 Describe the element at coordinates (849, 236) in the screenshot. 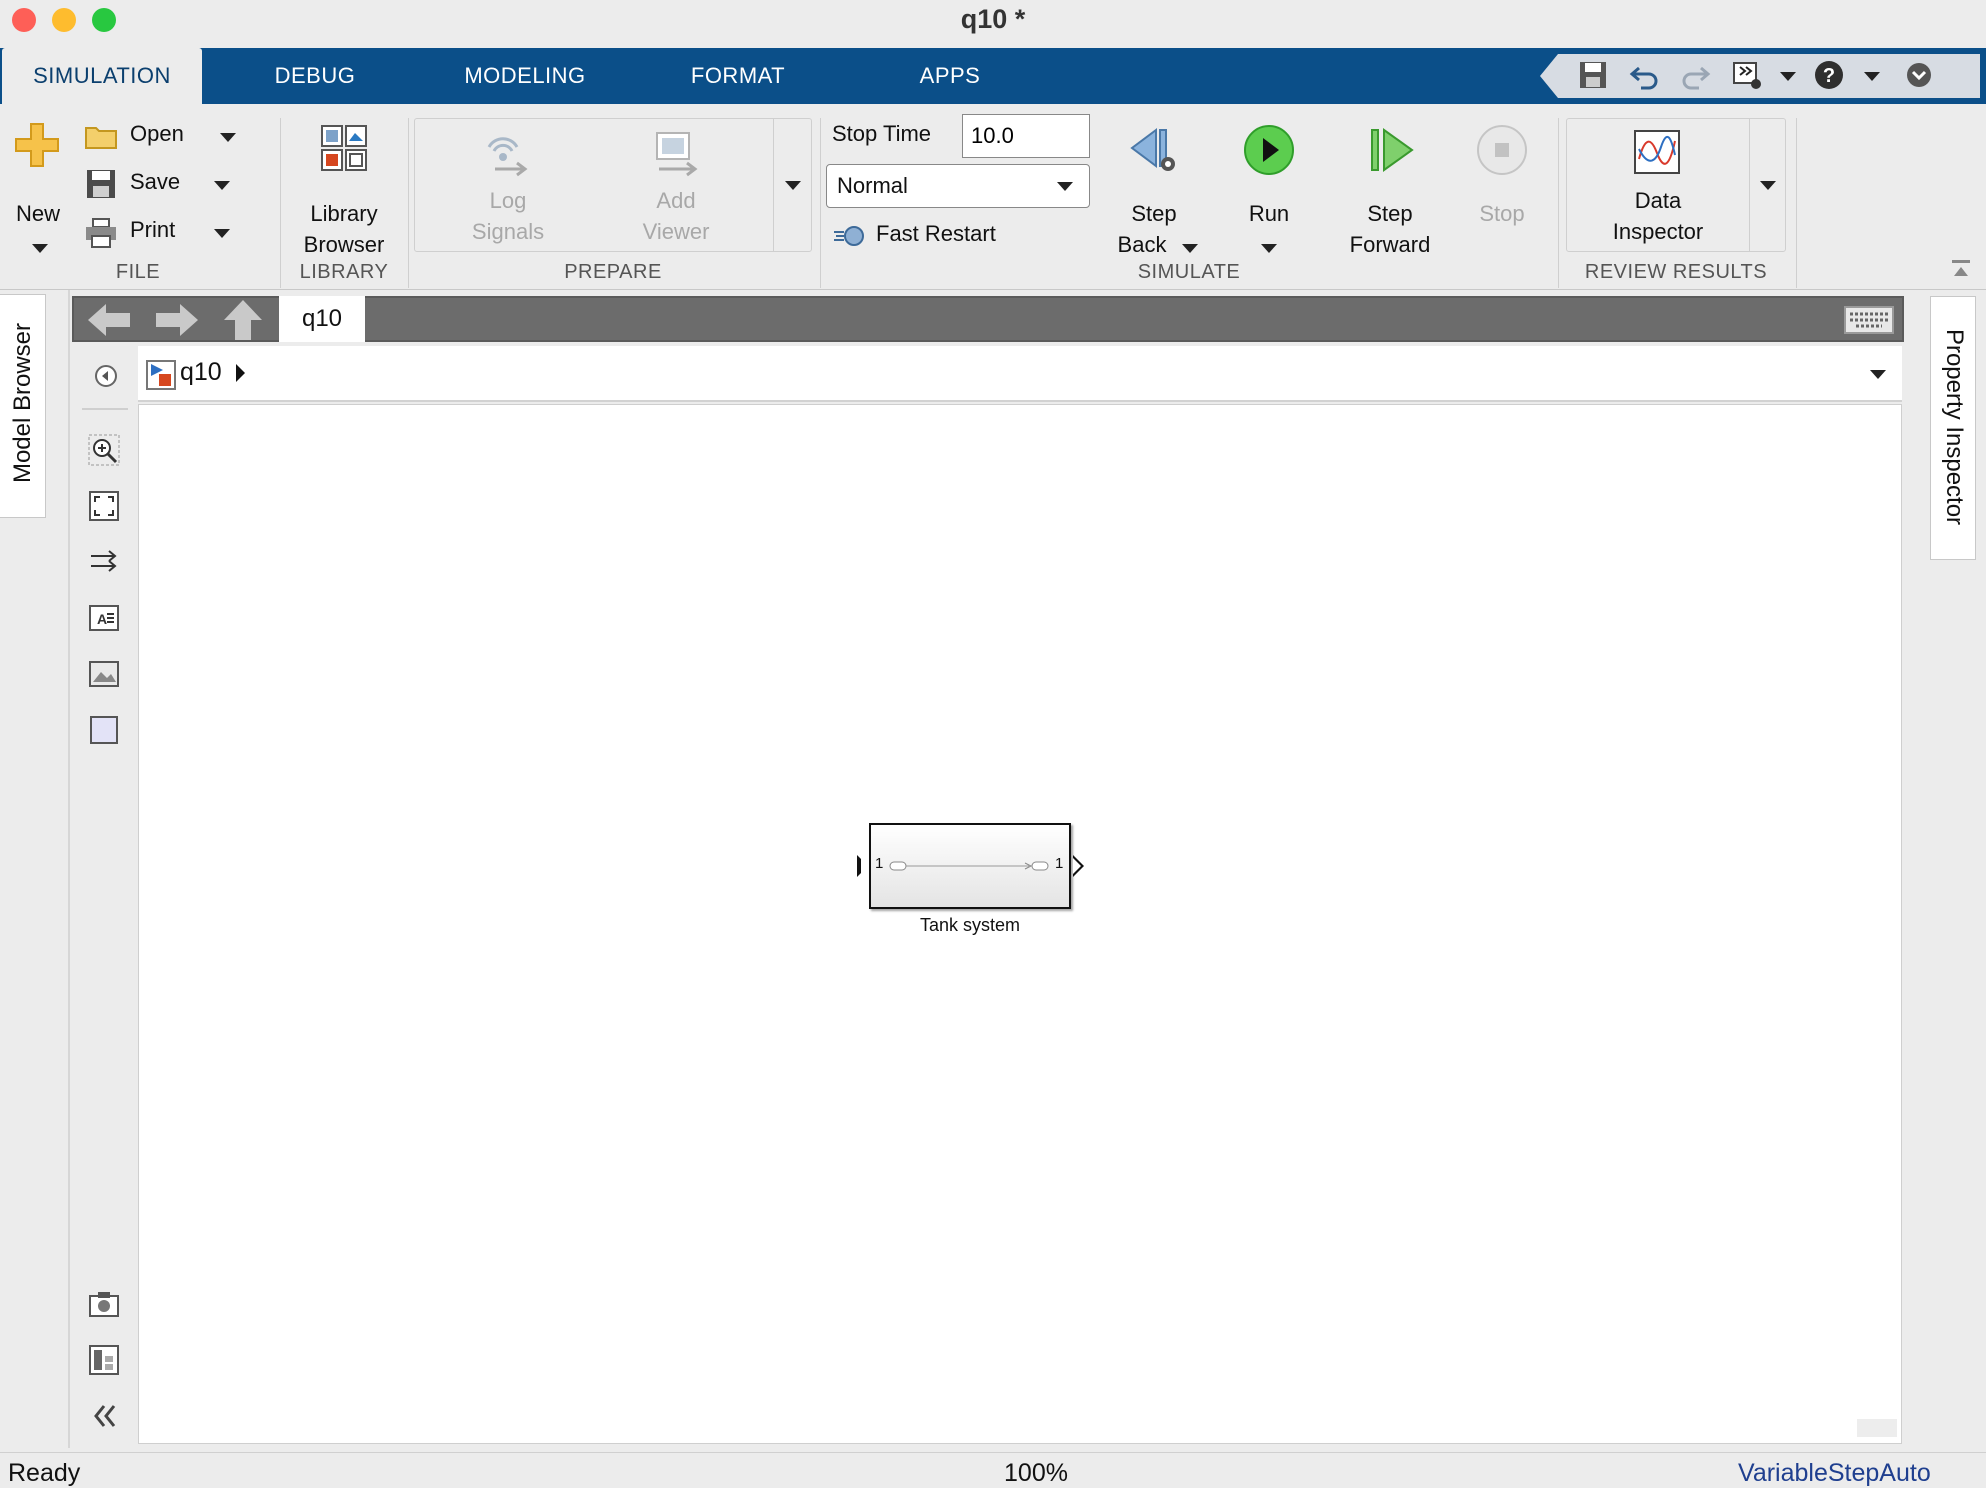

I see `fast-restart-icon` at that location.